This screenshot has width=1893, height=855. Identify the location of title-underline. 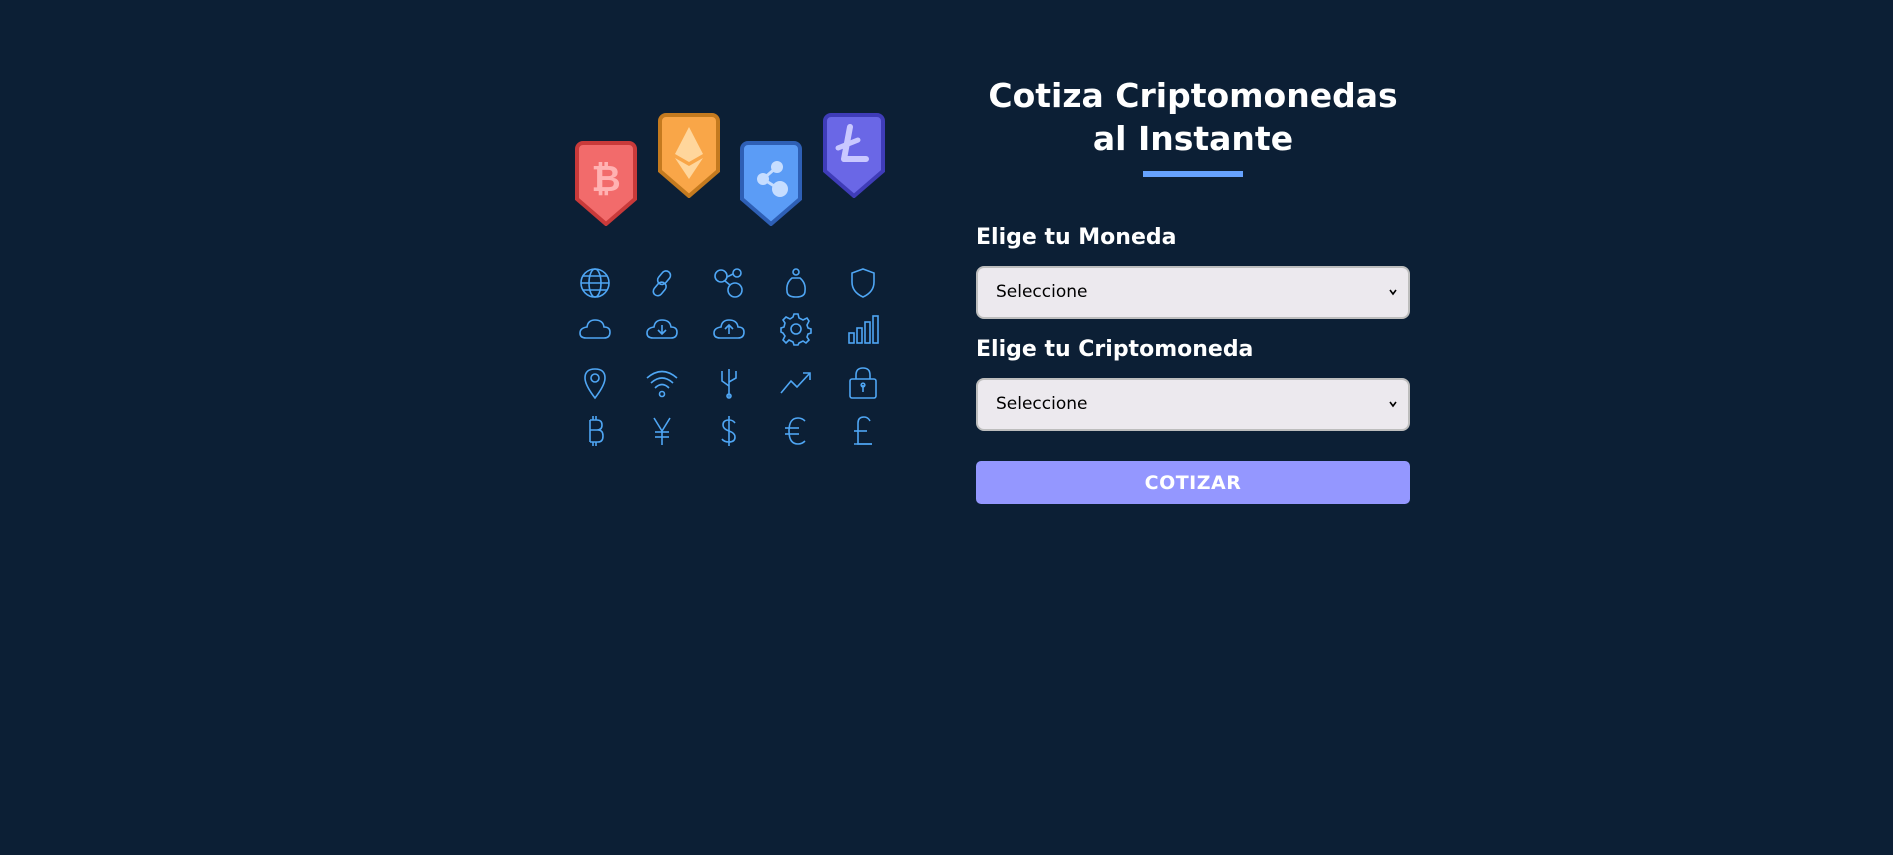
(1193, 174).